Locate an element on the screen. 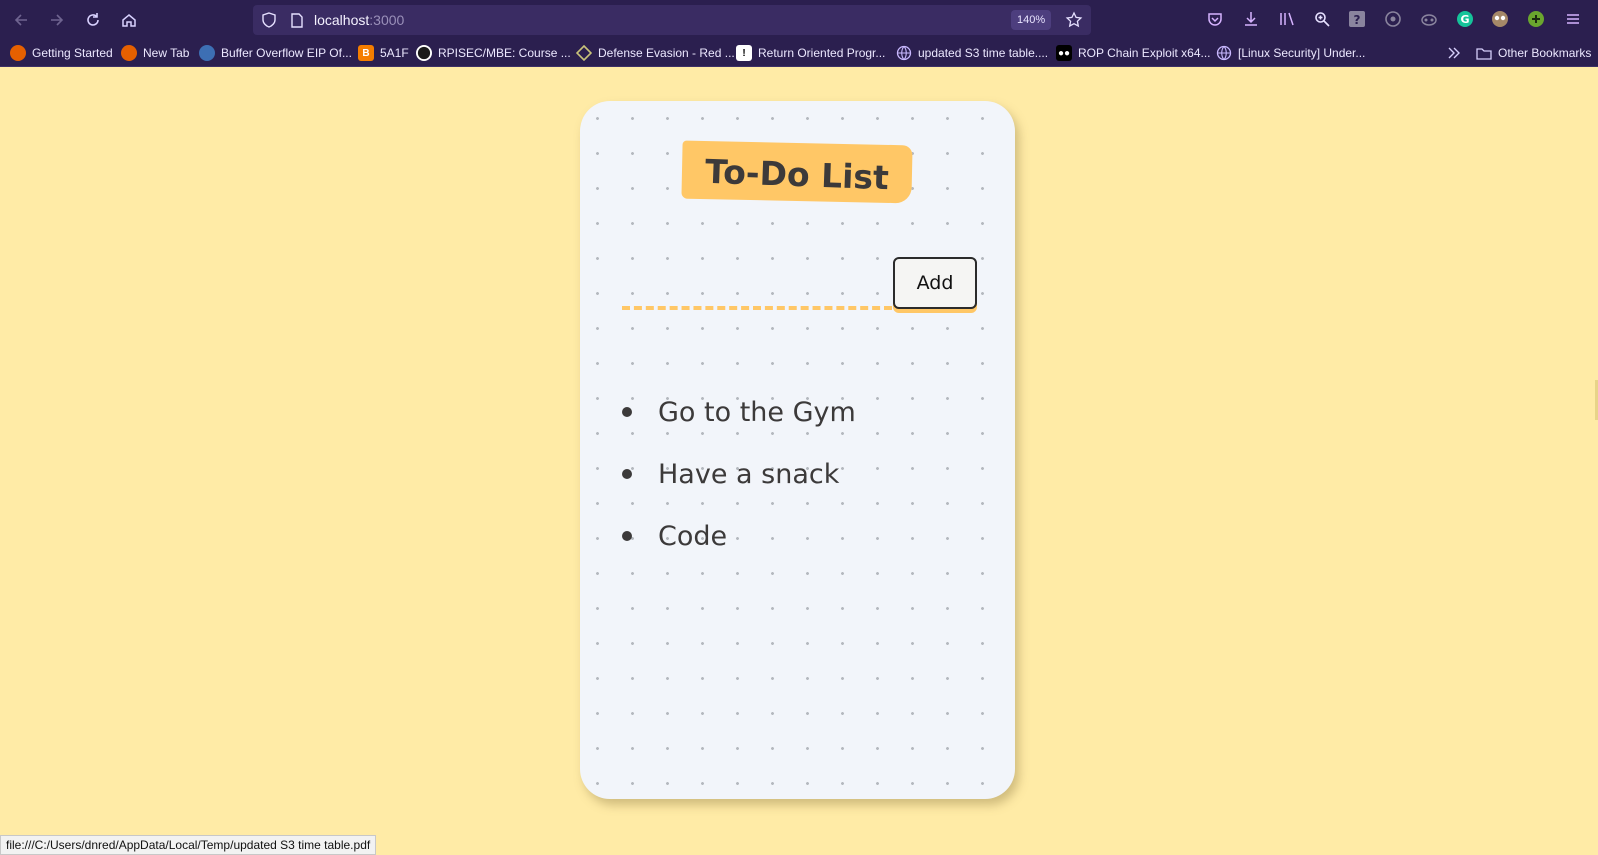  pocket-icon is located at coordinates (1215, 19).